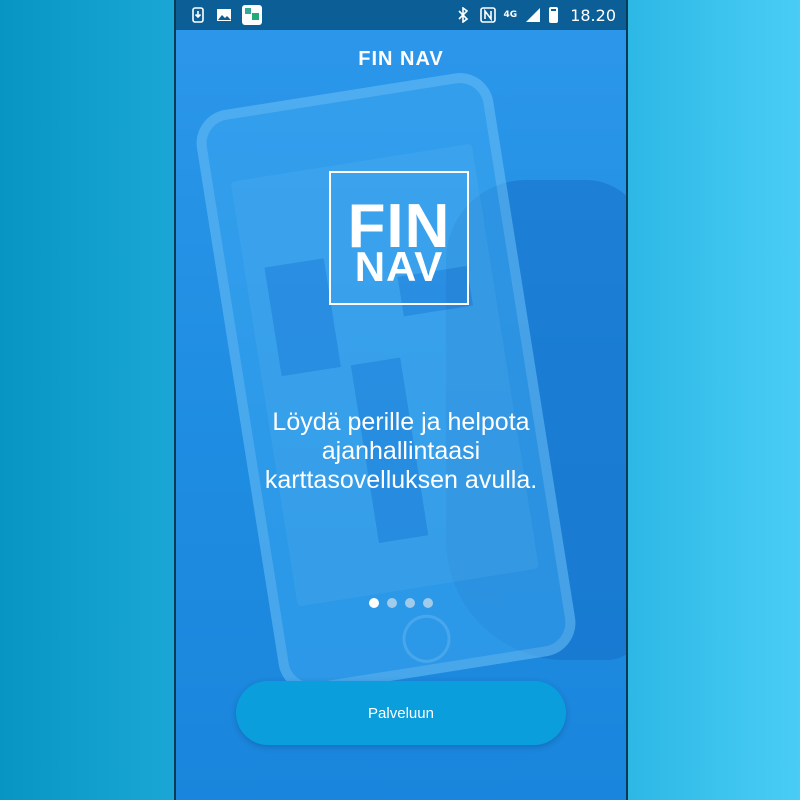 This screenshot has height=800, width=800. Describe the element at coordinates (593, 15) in the screenshot. I see `status-time: 18.20` at that location.